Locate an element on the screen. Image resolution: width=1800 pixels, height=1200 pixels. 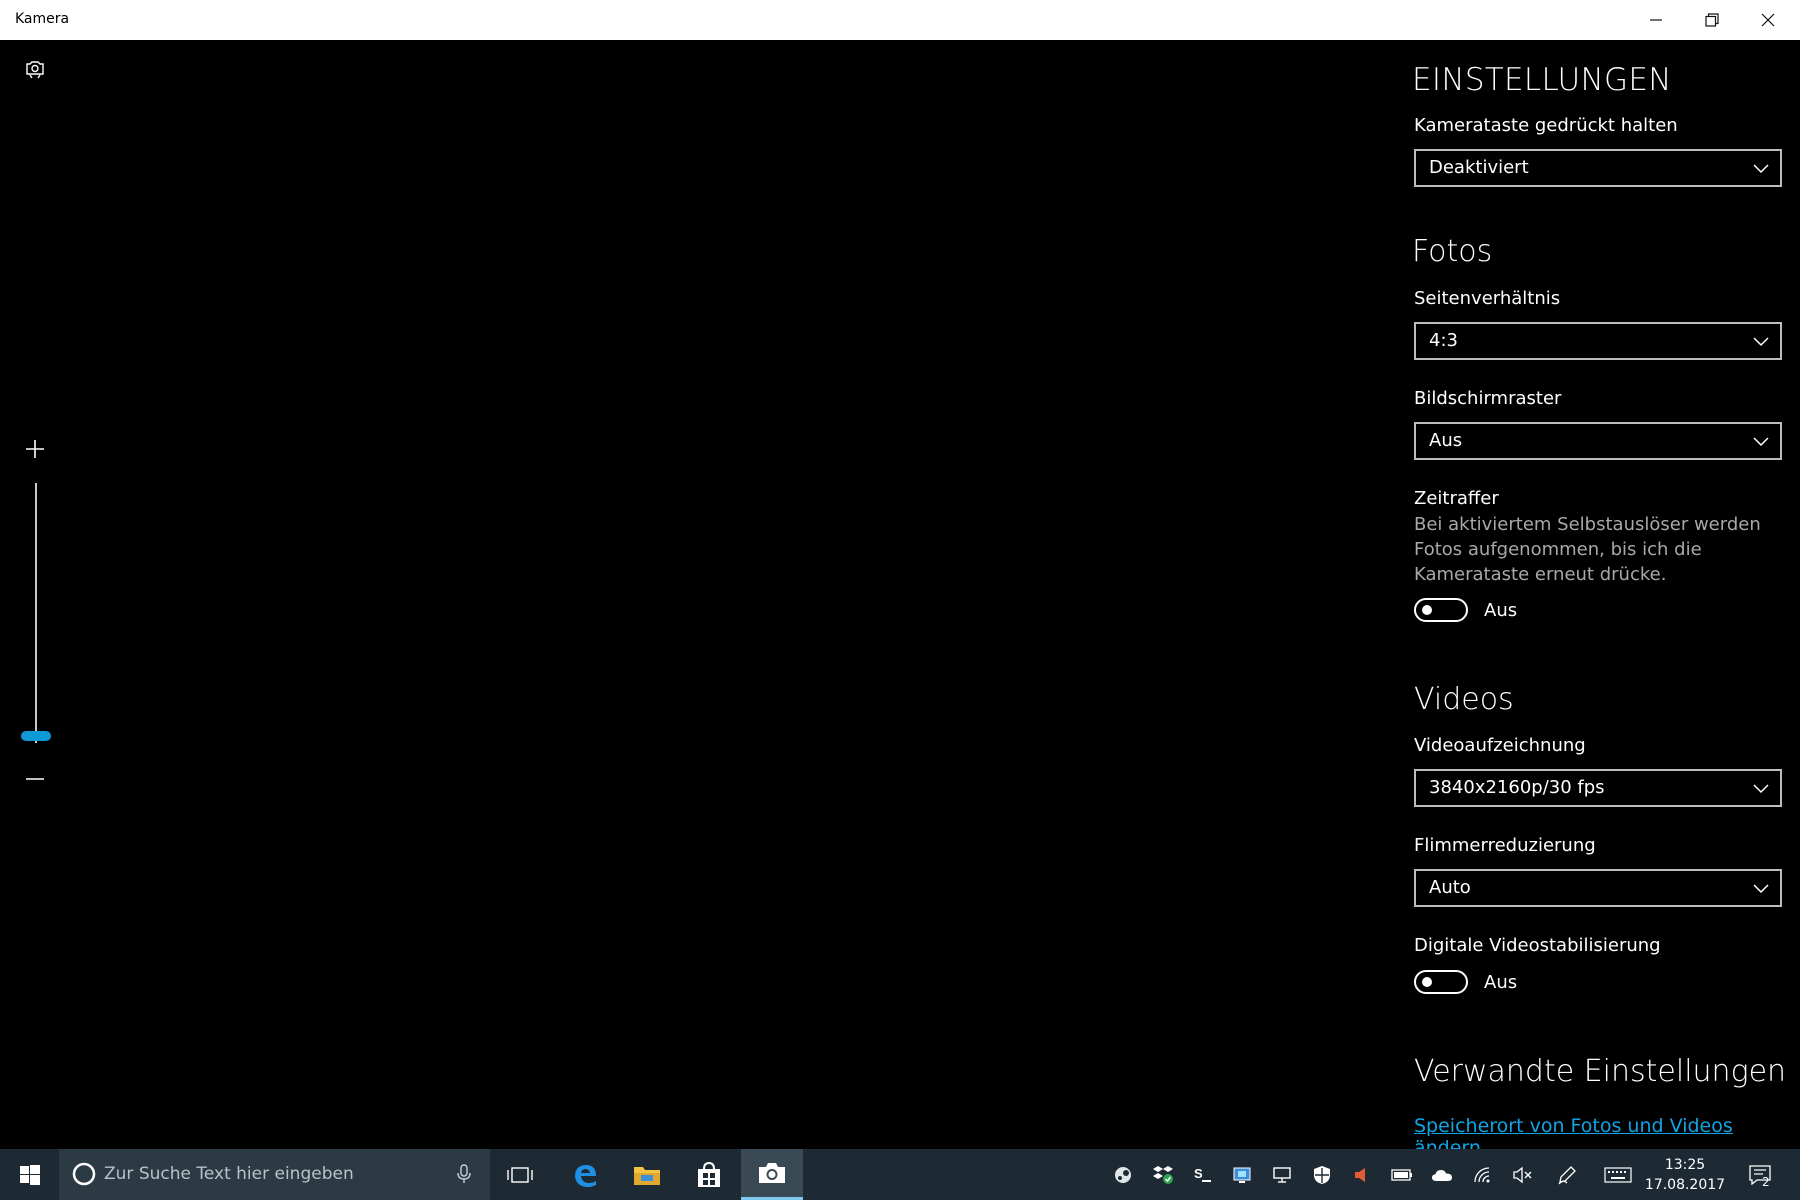
edge-icon is located at coordinates (585, 1175).